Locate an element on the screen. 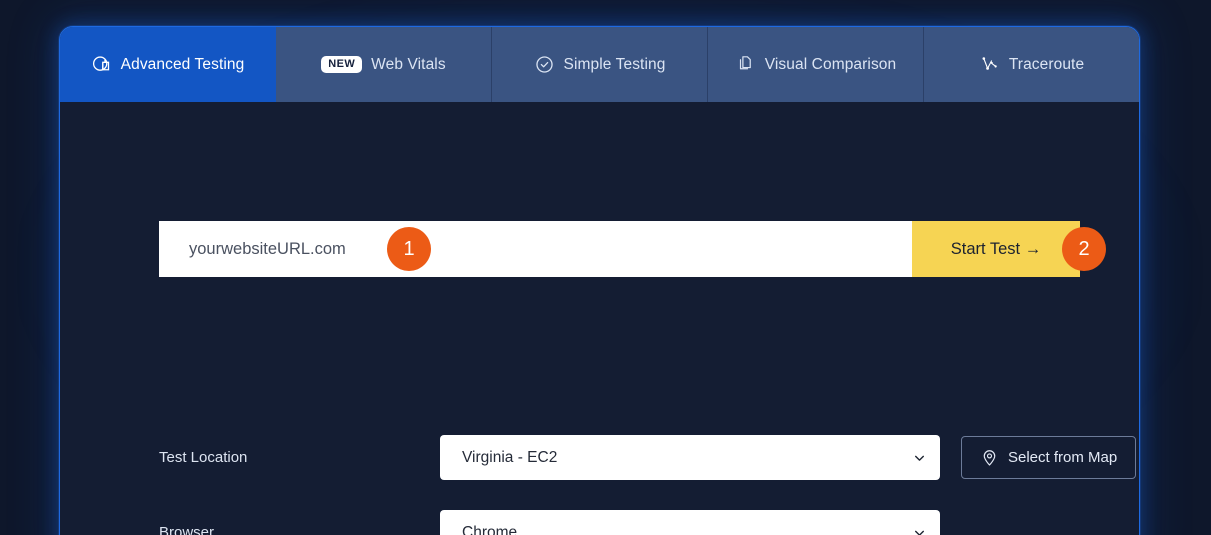  browser-select-wrap: Chrome is located at coordinates (690, 522).